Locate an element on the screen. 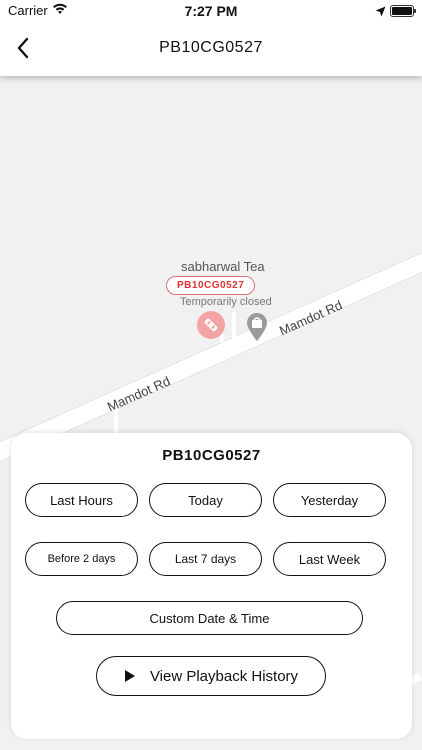 This screenshot has width=422, height=750. place-status: Temporarily closed is located at coordinates (226, 302).